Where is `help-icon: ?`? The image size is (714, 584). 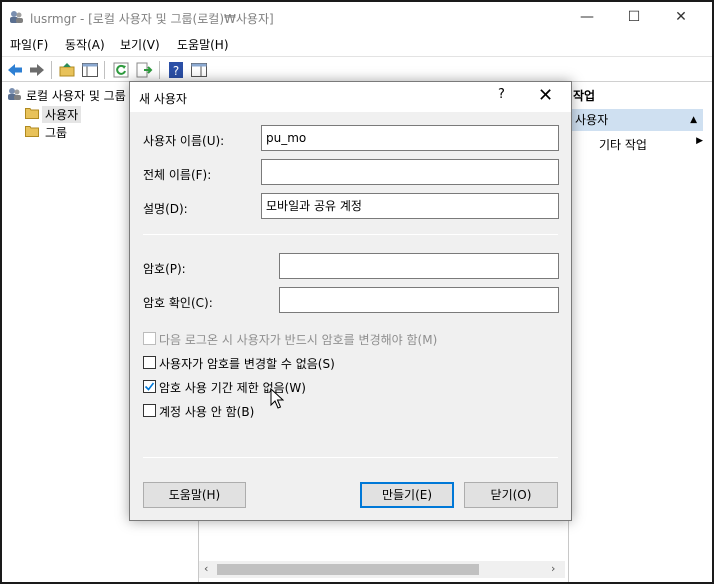 help-icon: ? is located at coordinates (176, 70).